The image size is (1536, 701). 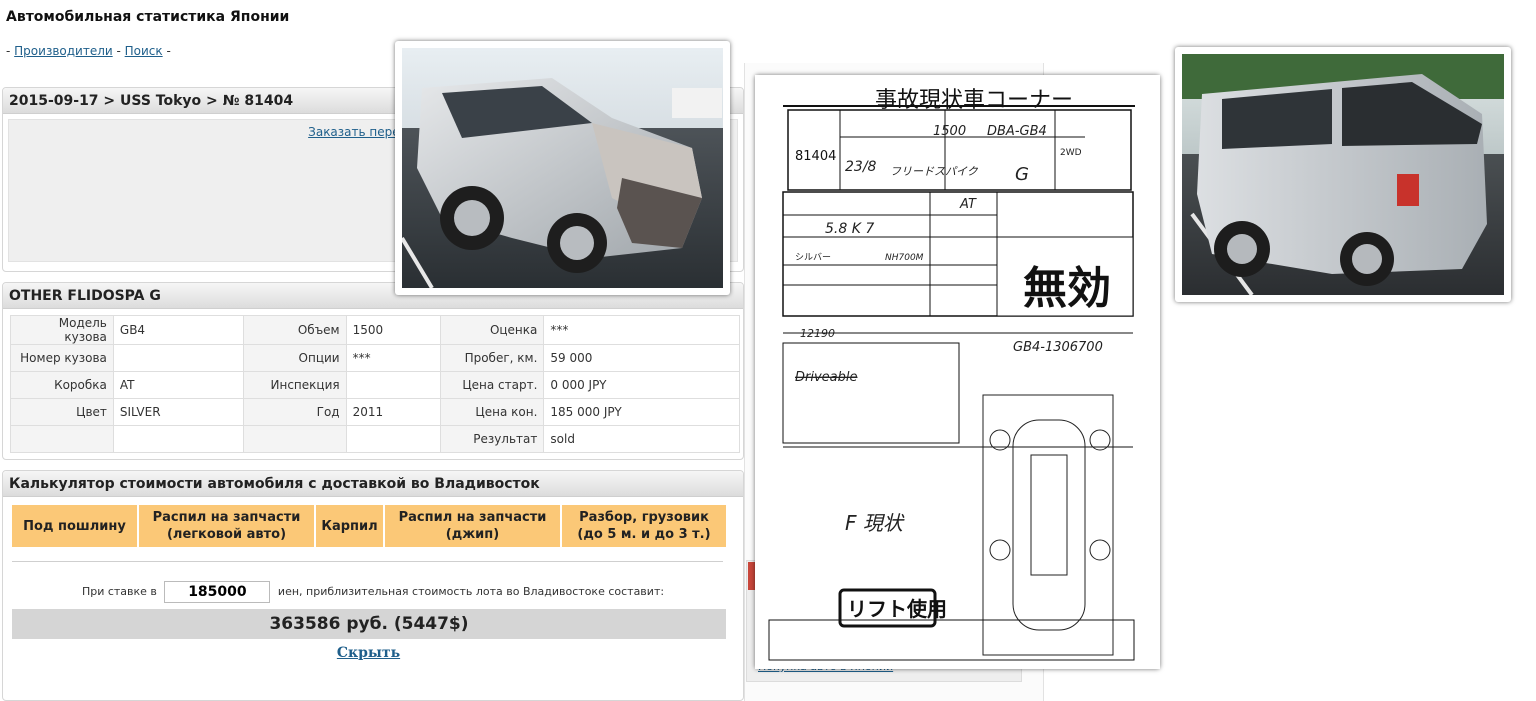 I want to click on calc-option-button: Разбор, грузовик (до 5 м. и до 3 т.), so click(x=644, y=526).